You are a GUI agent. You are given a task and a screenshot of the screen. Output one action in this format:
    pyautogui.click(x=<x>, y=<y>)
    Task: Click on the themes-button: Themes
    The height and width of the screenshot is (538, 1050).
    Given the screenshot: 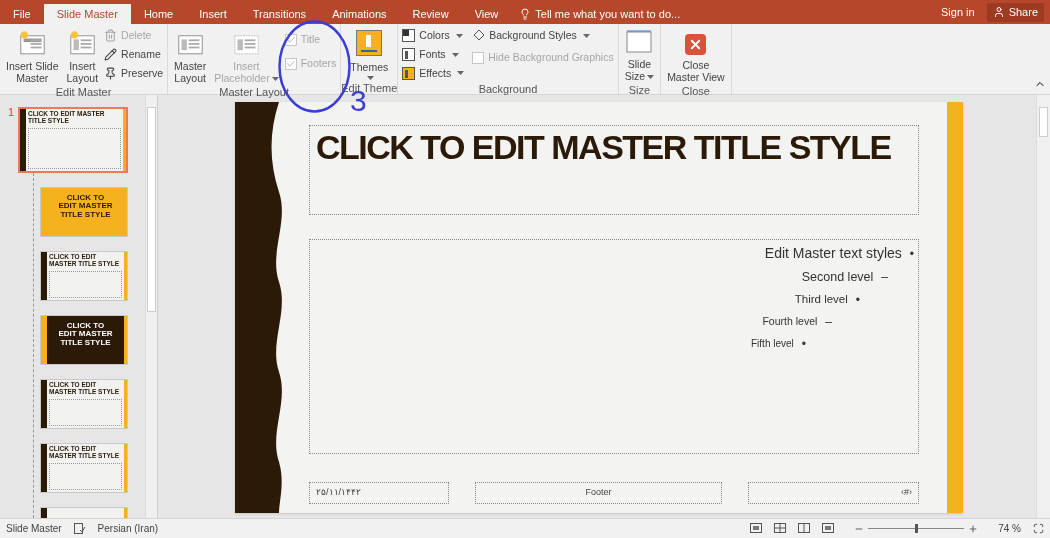 What is the action you would take?
    pyautogui.click(x=369, y=54)
    